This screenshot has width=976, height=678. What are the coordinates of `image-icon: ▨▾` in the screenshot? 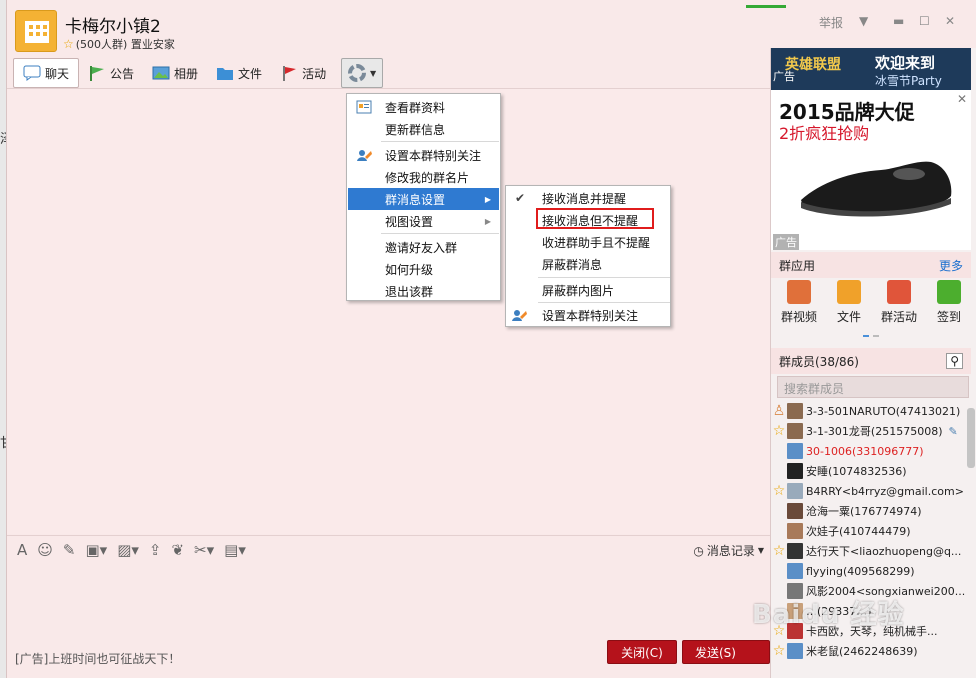 It's located at (128, 550).